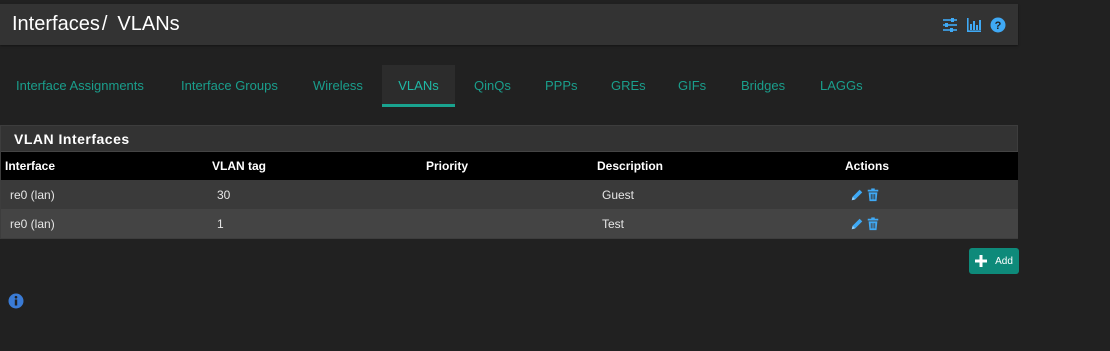  I want to click on page-header: Interfaces / VLANs ?, so click(509, 24).